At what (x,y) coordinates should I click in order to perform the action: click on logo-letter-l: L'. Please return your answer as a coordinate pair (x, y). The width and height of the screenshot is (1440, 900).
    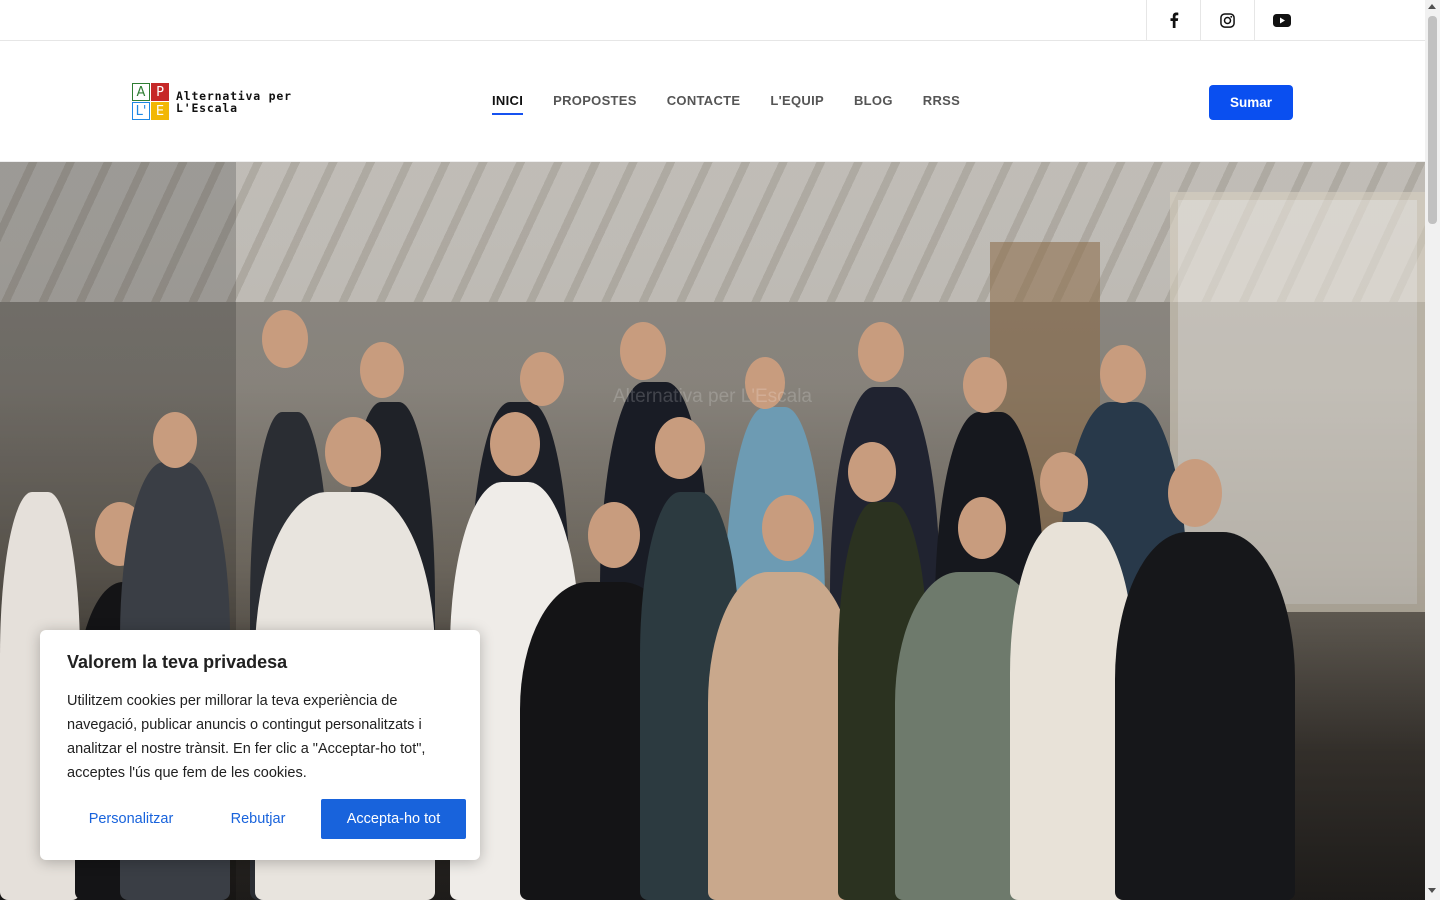
    Looking at the image, I should click on (141, 111).